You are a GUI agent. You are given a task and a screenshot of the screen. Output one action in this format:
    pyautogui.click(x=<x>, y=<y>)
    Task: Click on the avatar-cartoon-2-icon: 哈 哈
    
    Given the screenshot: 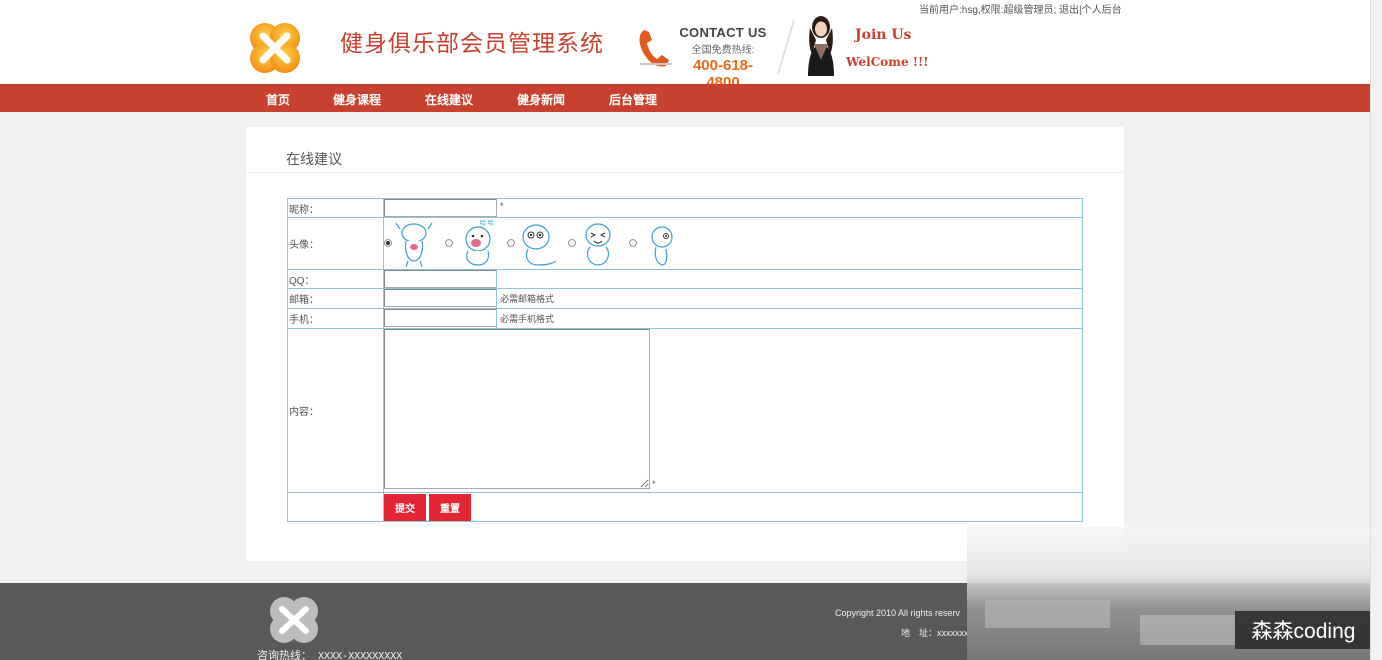 What is the action you would take?
    pyautogui.click(x=476, y=243)
    